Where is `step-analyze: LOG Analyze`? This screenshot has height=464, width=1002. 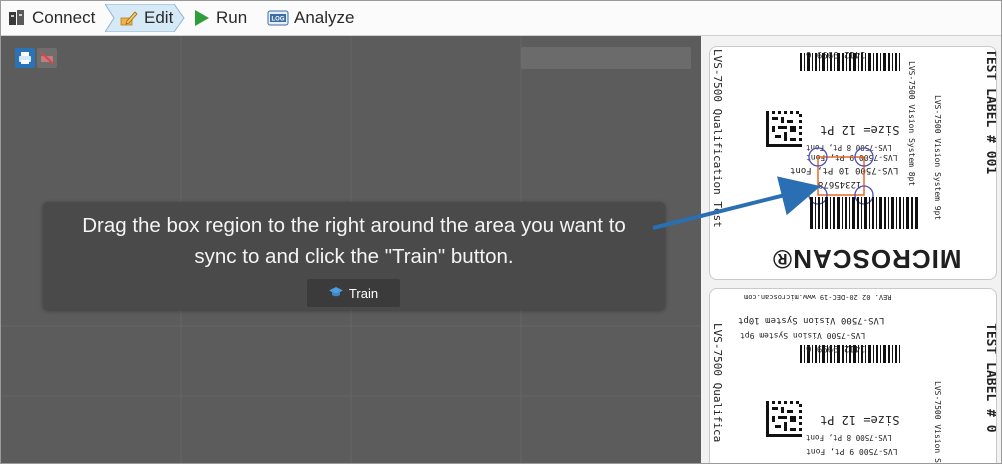 step-analyze: LOG Analyze is located at coordinates (310, 18).